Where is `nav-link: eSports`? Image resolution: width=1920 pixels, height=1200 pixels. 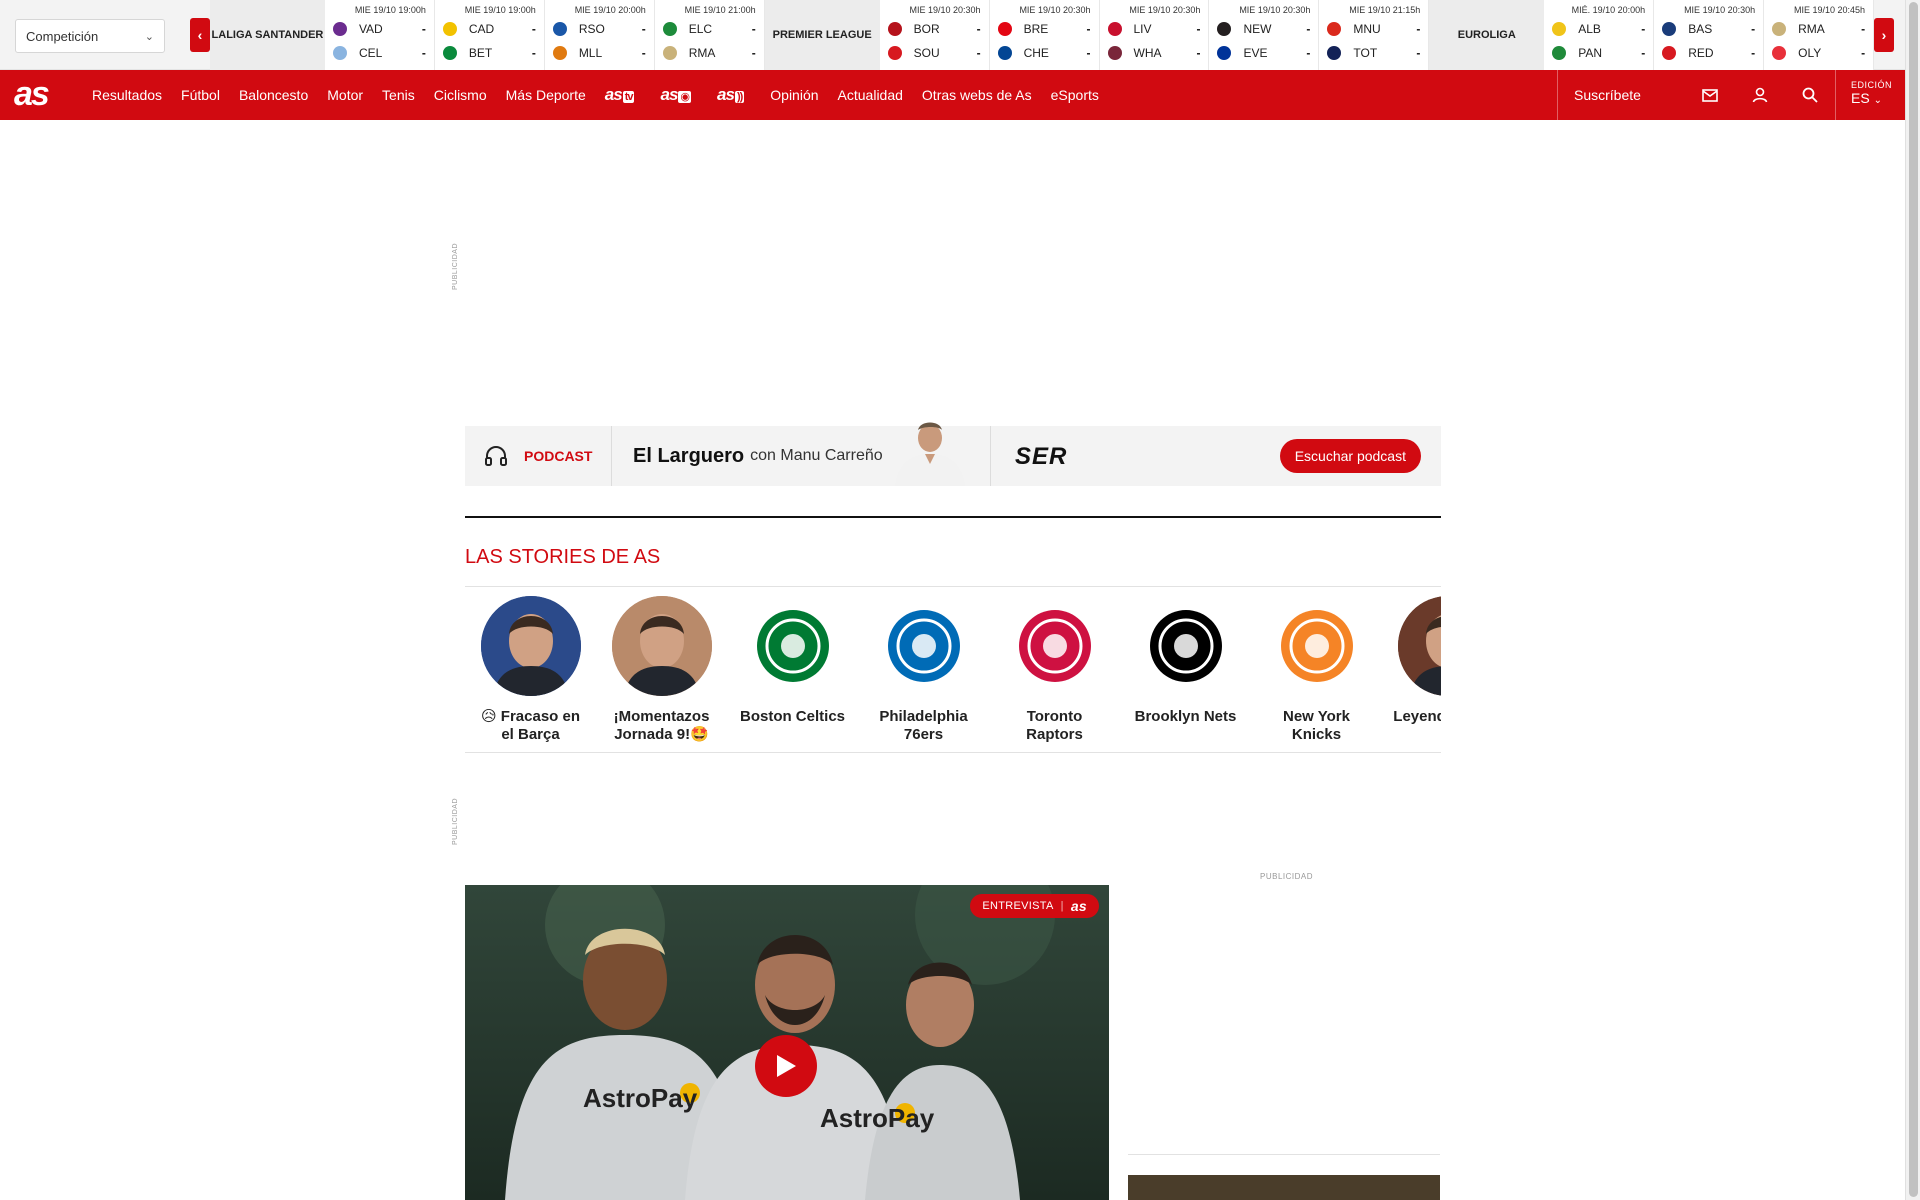 nav-link: eSports is located at coordinates (1075, 95).